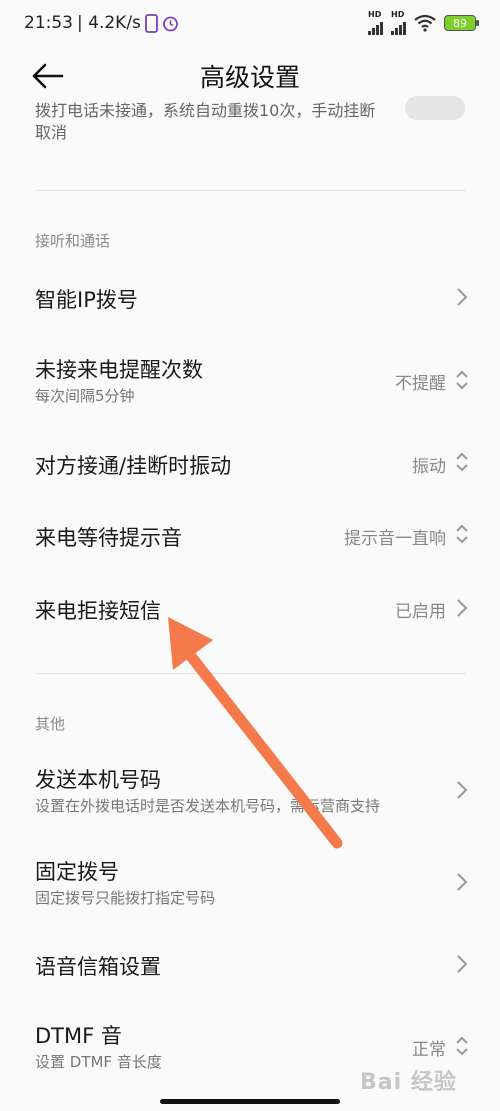  I want to click on row-title: 发送本机号码, so click(98, 780).